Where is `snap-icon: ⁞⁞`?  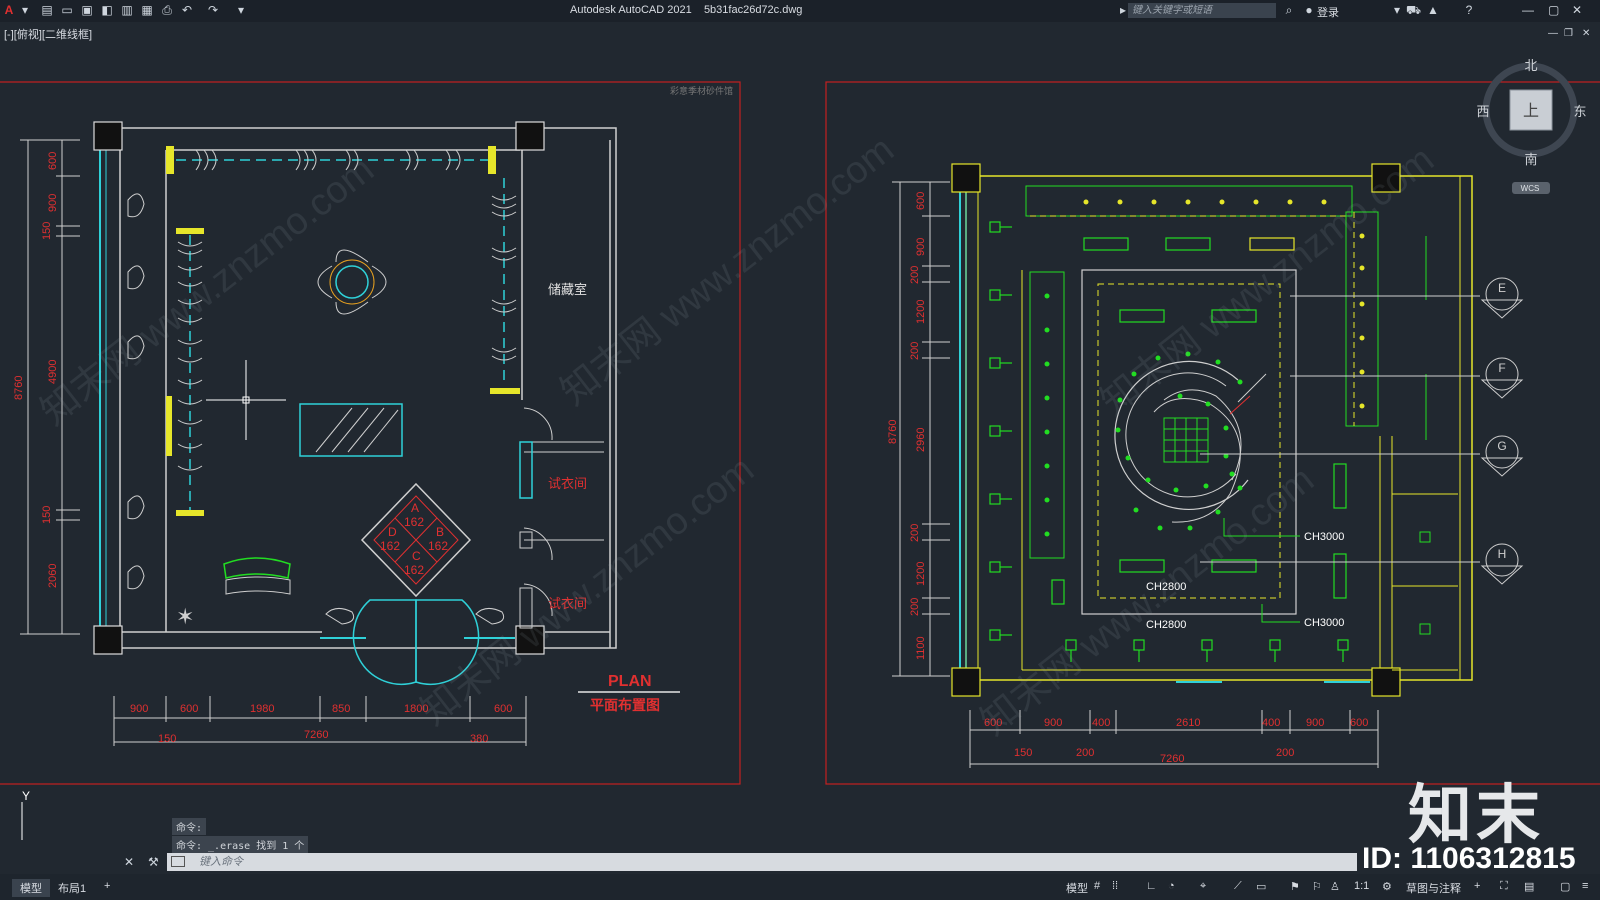 snap-icon: ⁞⁞ is located at coordinates (1115, 886).